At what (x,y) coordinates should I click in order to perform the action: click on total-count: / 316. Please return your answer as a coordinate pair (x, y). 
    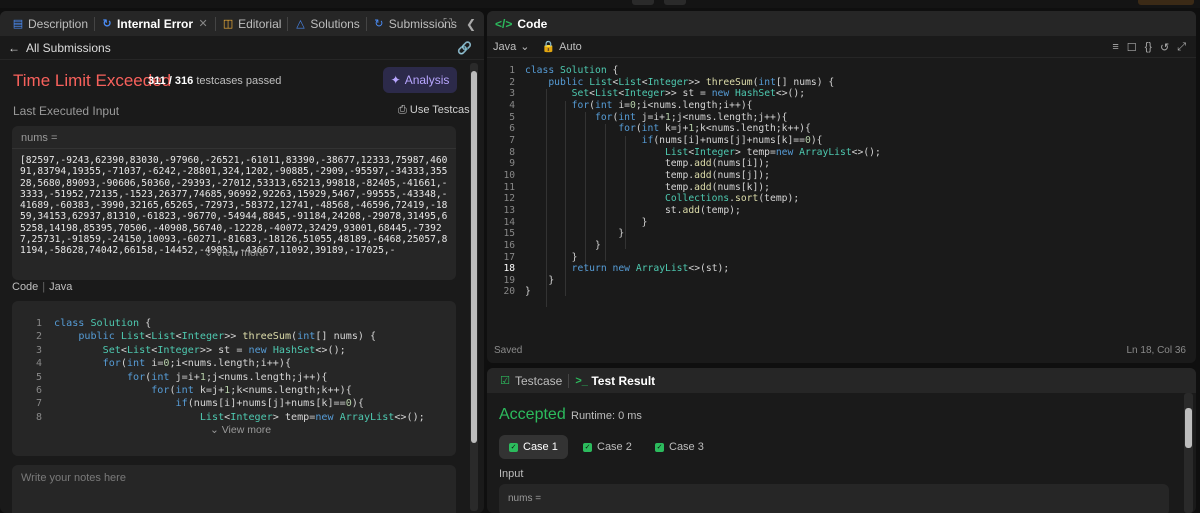
    Looking at the image, I should click on (181, 81).